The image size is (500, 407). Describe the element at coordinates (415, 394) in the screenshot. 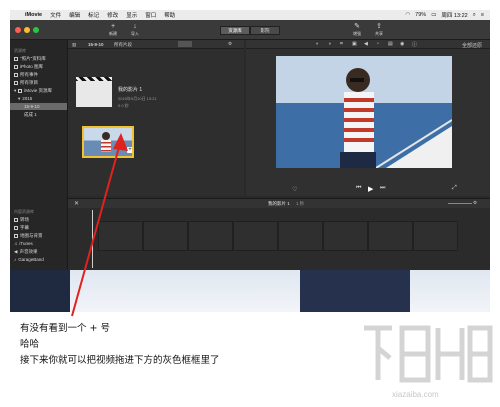

I see `watermark-site: xiazaiba.com` at that location.